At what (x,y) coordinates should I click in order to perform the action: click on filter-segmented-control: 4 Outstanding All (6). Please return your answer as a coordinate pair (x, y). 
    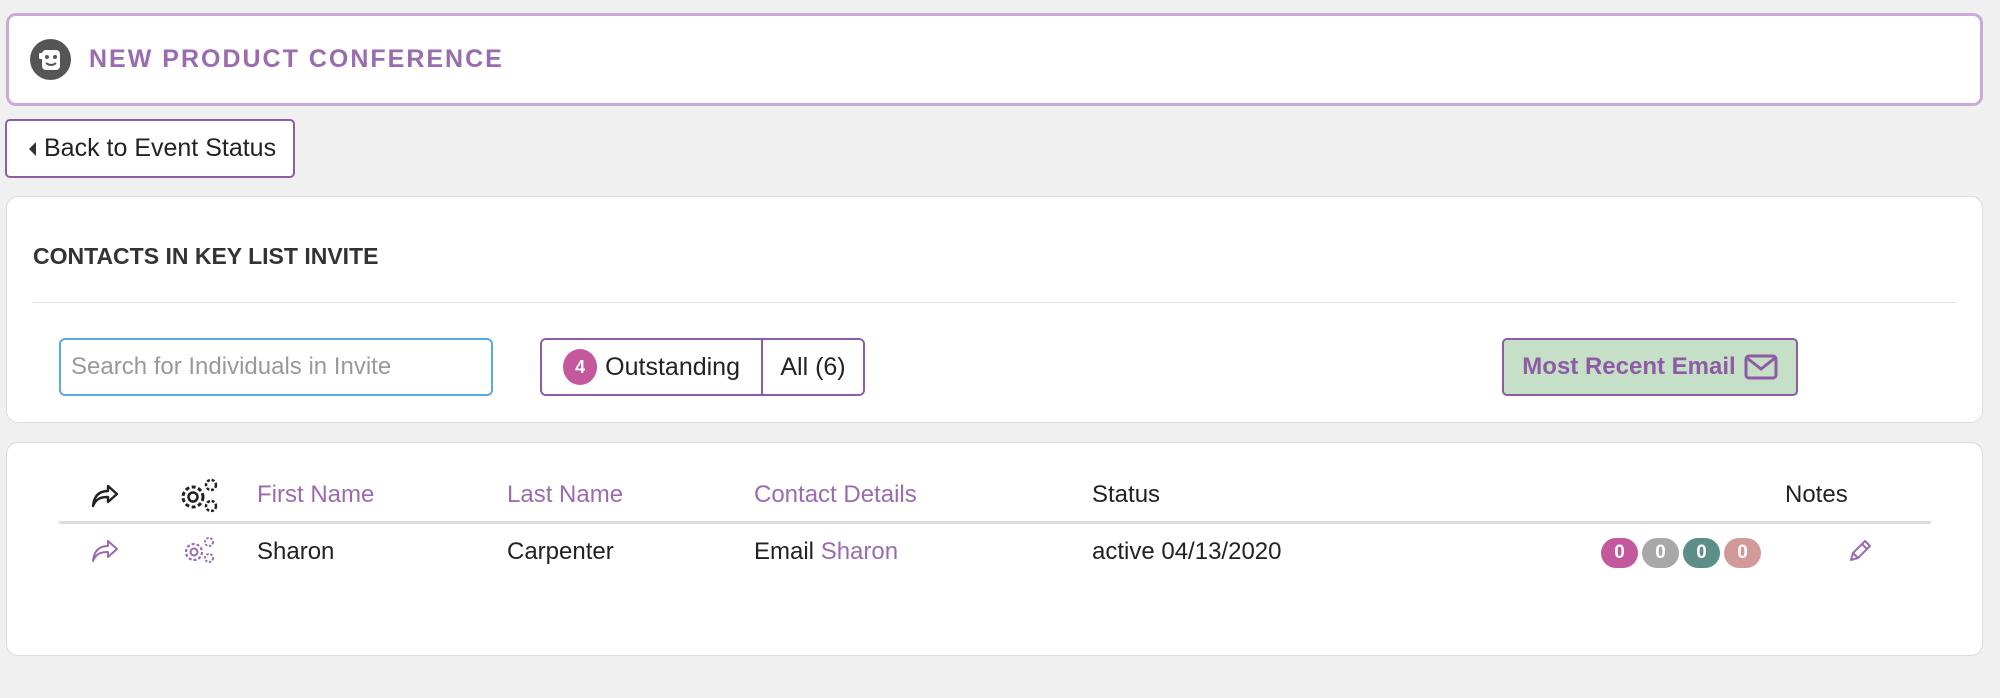
    Looking at the image, I should click on (702, 367).